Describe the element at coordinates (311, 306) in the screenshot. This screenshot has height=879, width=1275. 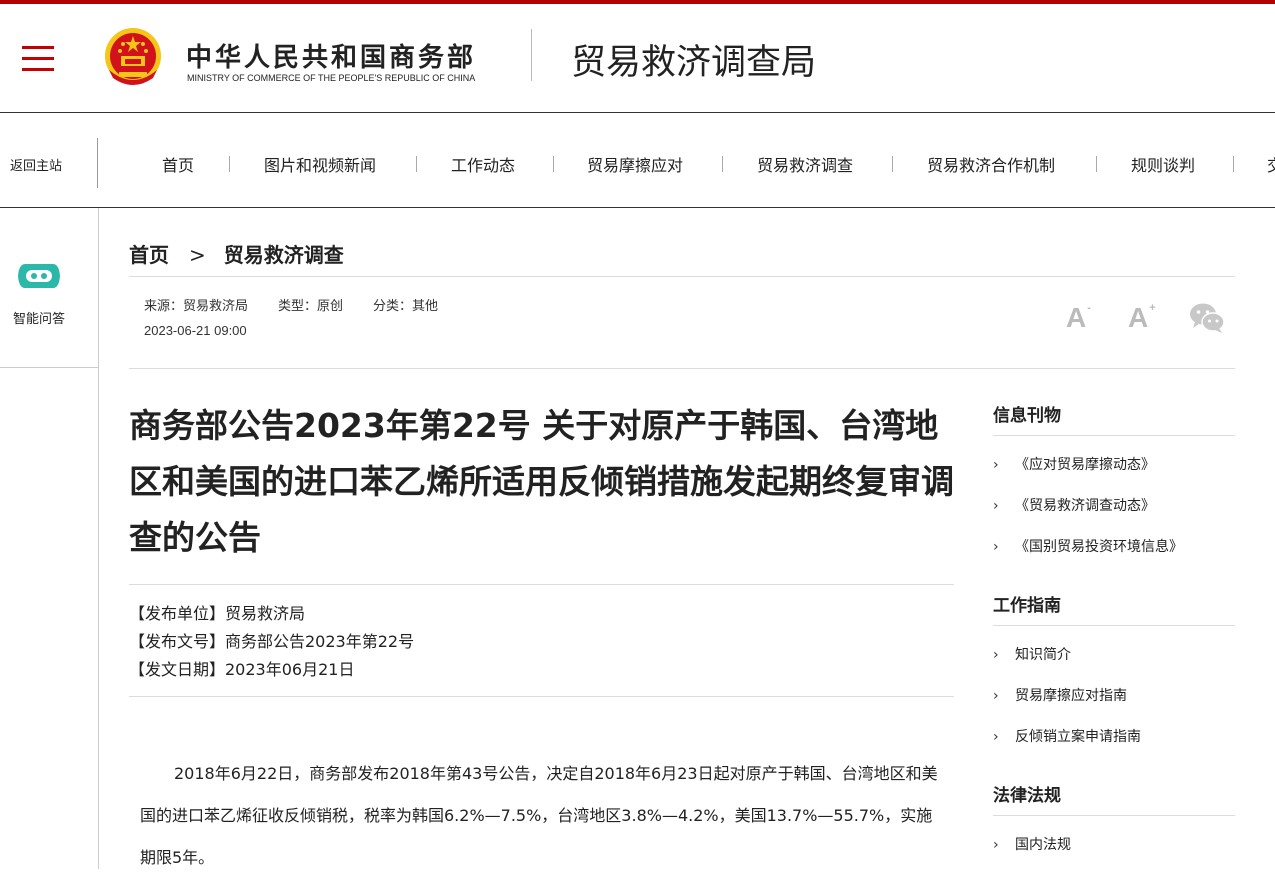
I see `meta-type: 类型：原创` at that location.